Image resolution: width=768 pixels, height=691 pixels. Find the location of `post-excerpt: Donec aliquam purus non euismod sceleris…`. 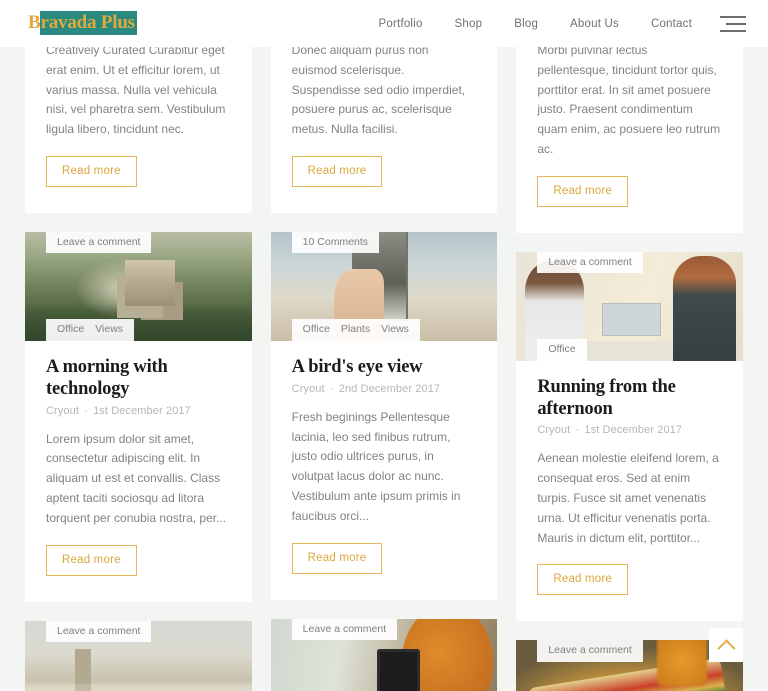

post-excerpt: Donec aliquam purus non euismod sceleris… is located at coordinates (378, 90).